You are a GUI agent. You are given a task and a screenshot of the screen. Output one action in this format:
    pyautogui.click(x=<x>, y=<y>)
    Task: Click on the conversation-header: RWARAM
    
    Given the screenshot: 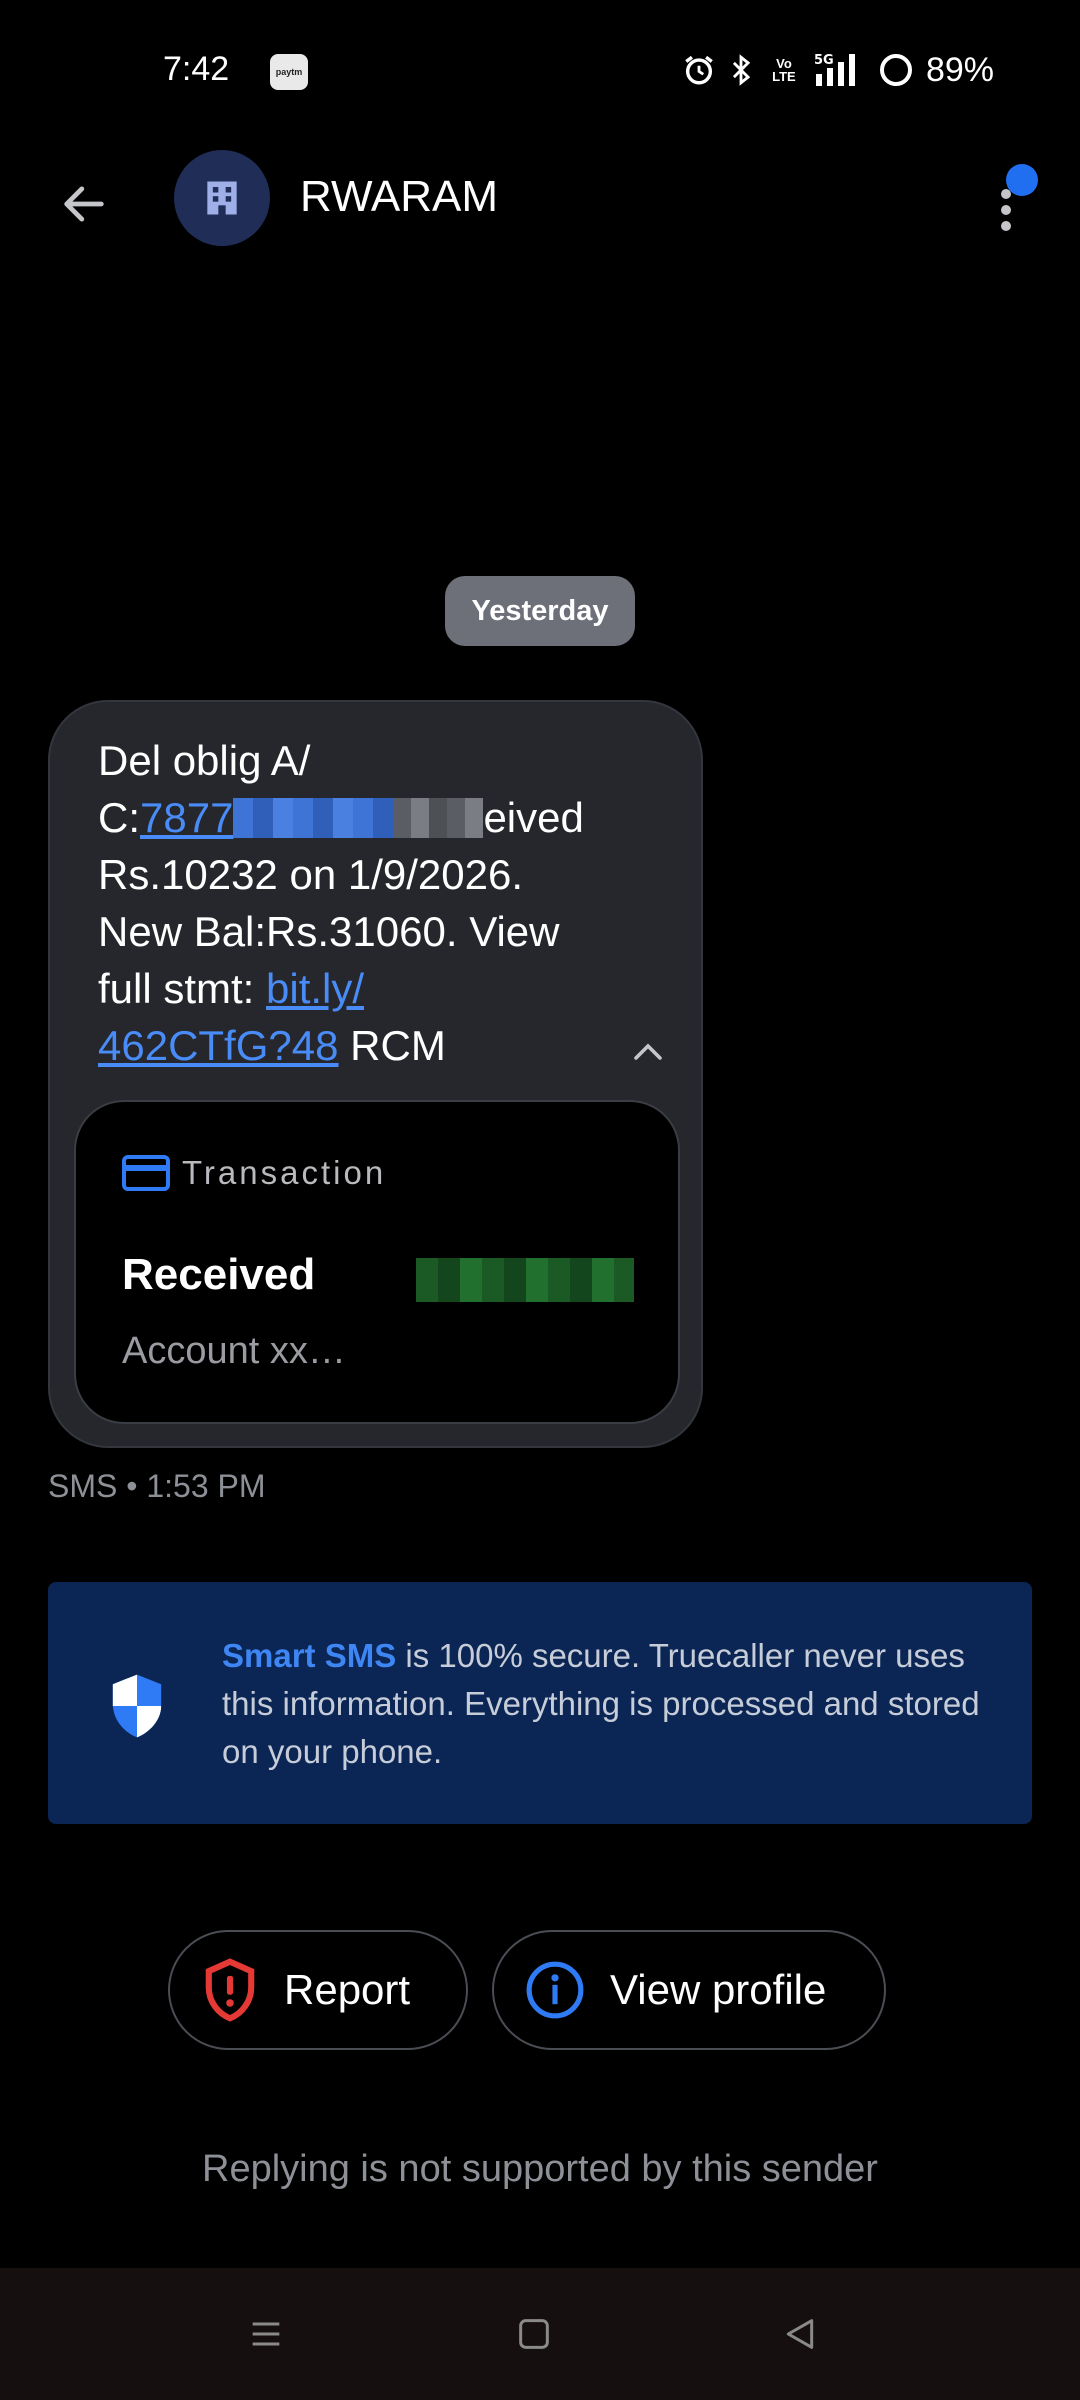 What is the action you would take?
    pyautogui.click(x=540, y=200)
    